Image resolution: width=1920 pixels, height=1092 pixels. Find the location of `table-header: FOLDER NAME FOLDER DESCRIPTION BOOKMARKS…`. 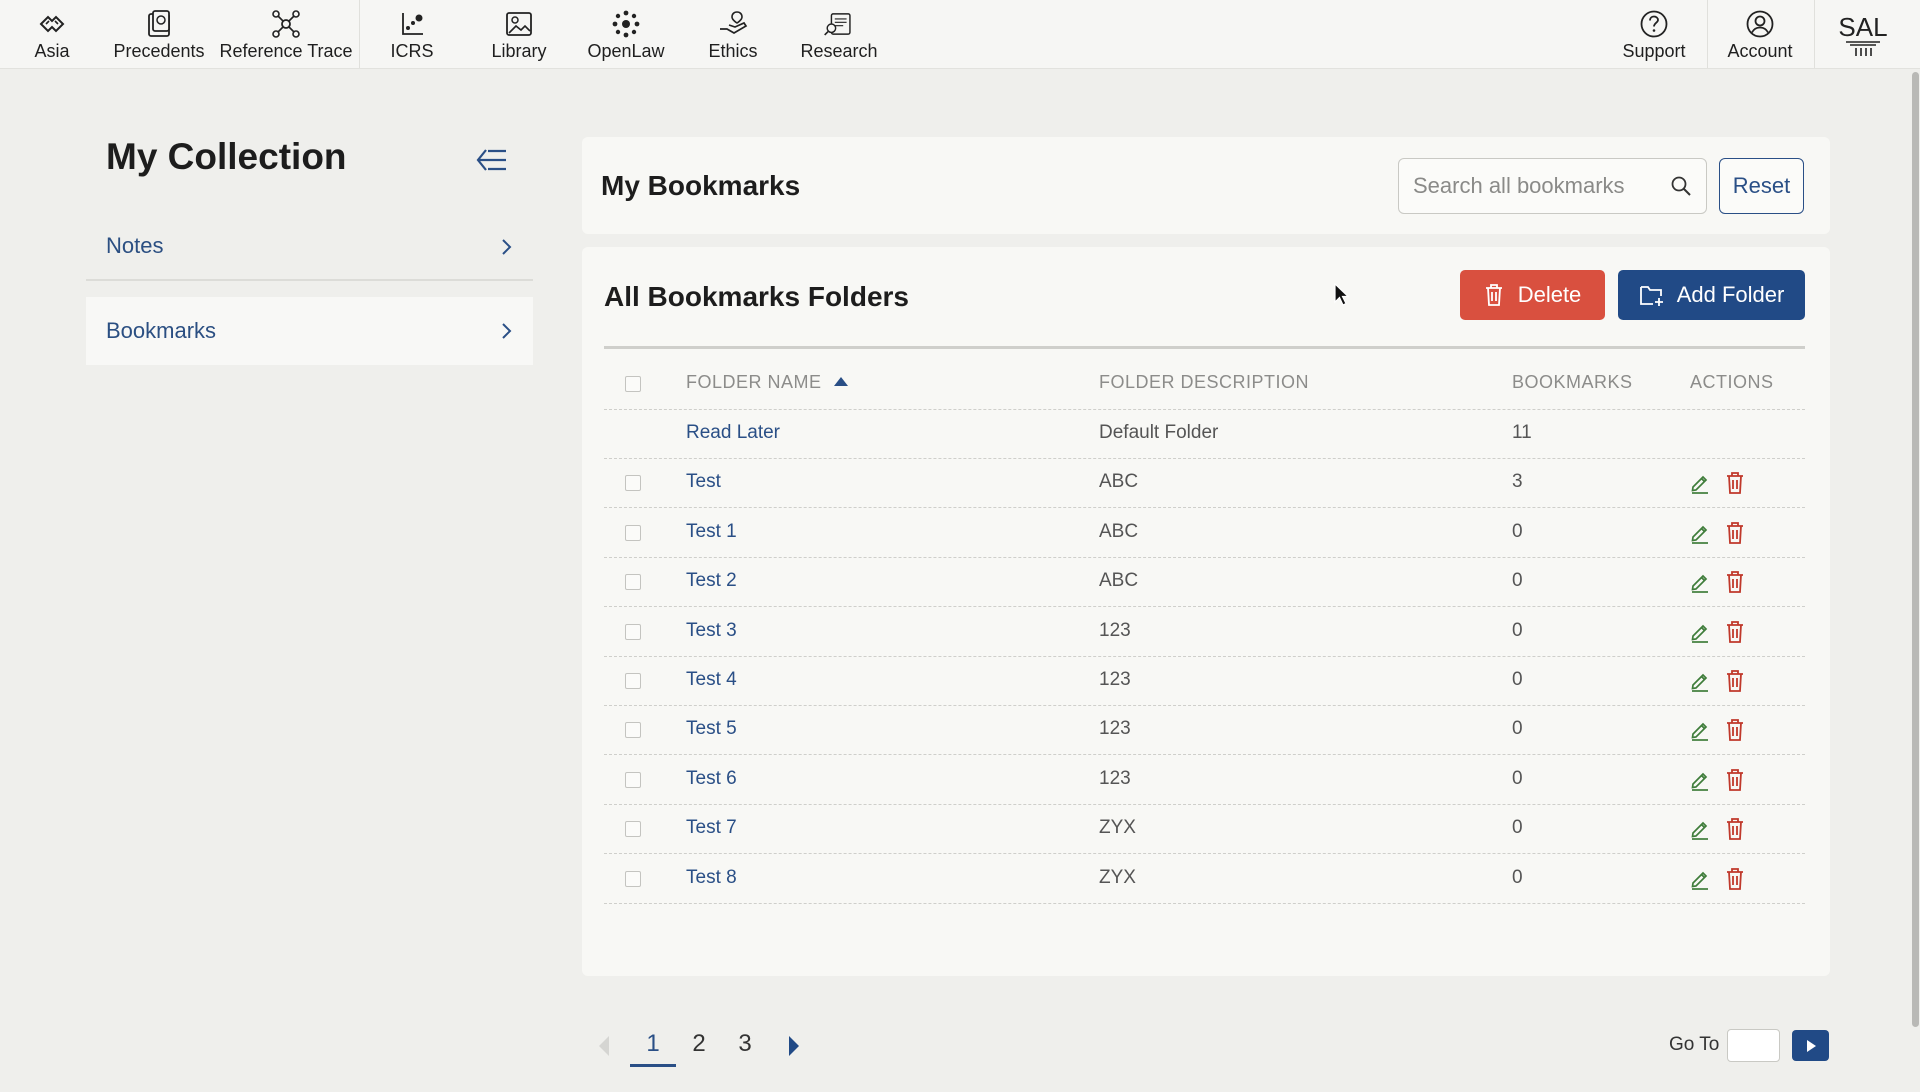

table-header: FOLDER NAME FOLDER DESCRIPTION BOOKMARKS… is located at coordinates (1204, 385).